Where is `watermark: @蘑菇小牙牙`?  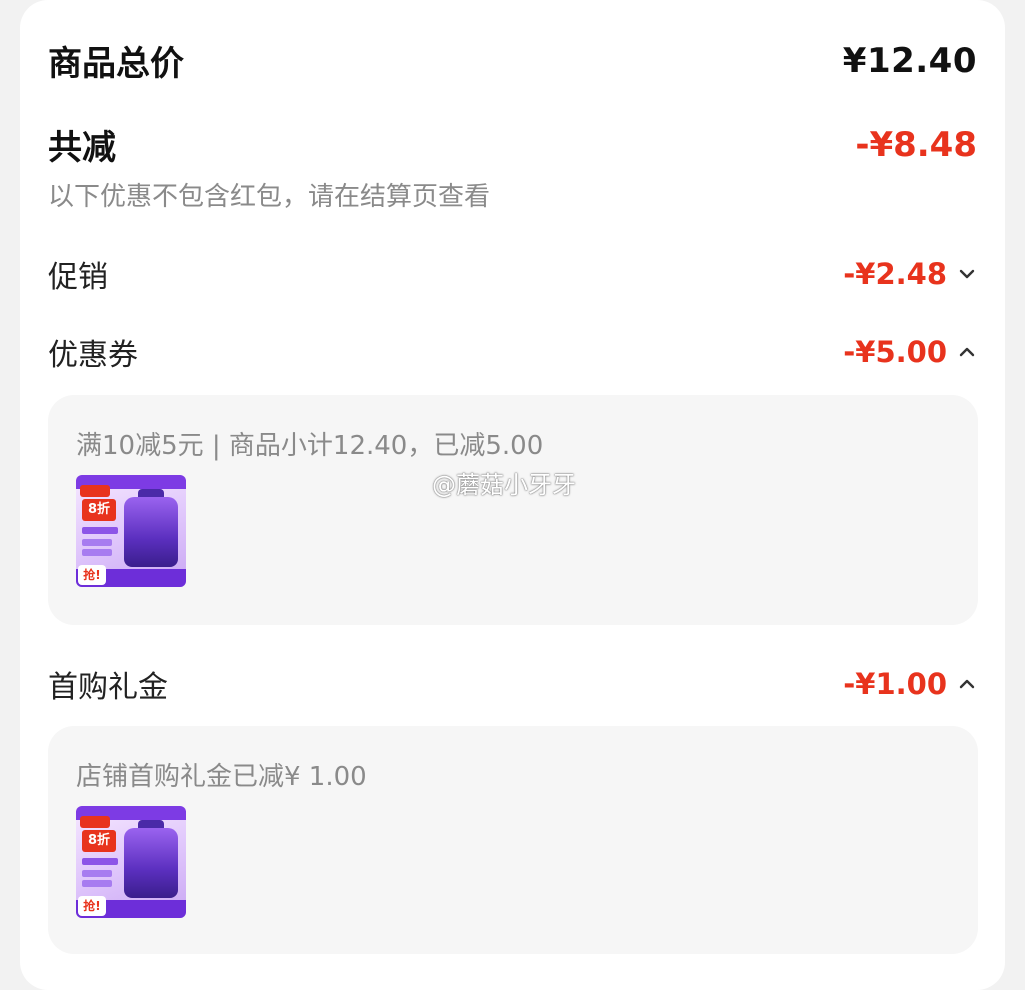 watermark: @蘑菇小牙牙 is located at coordinates (504, 485).